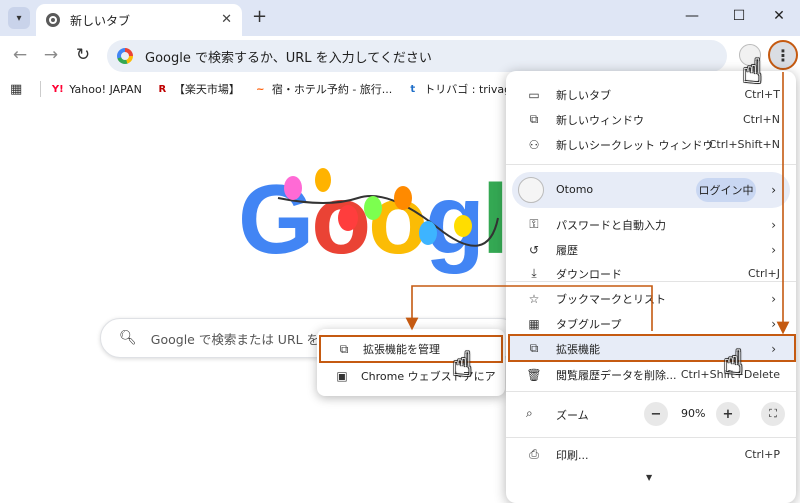  Describe the element at coordinates (575, 189) in the screenshot. I see `profile-name: Otomo` at that location.